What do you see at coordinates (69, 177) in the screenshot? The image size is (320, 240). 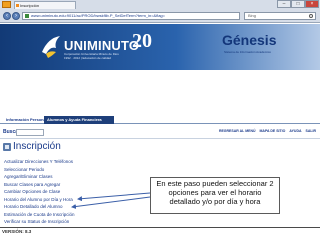 I see `menu-item-agregar-eliminar-clases: Agregar/Eliminar Clases` at bounding box center [69, 177].